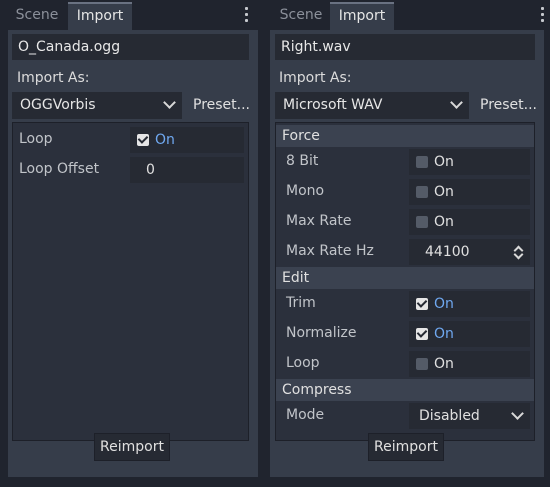 This screenshot has height=487, width=550. Describe the element at coordinates (58, 105) in the screenshot. I see `importer-value: OGGVorbis` at that location.